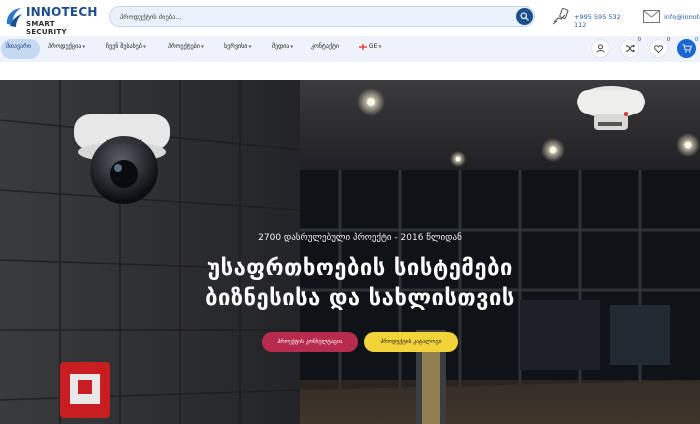 Image resolution: width=700 pixels, height=424 pixels. I want to click on language-selector: GE▼, so click(370, 46).